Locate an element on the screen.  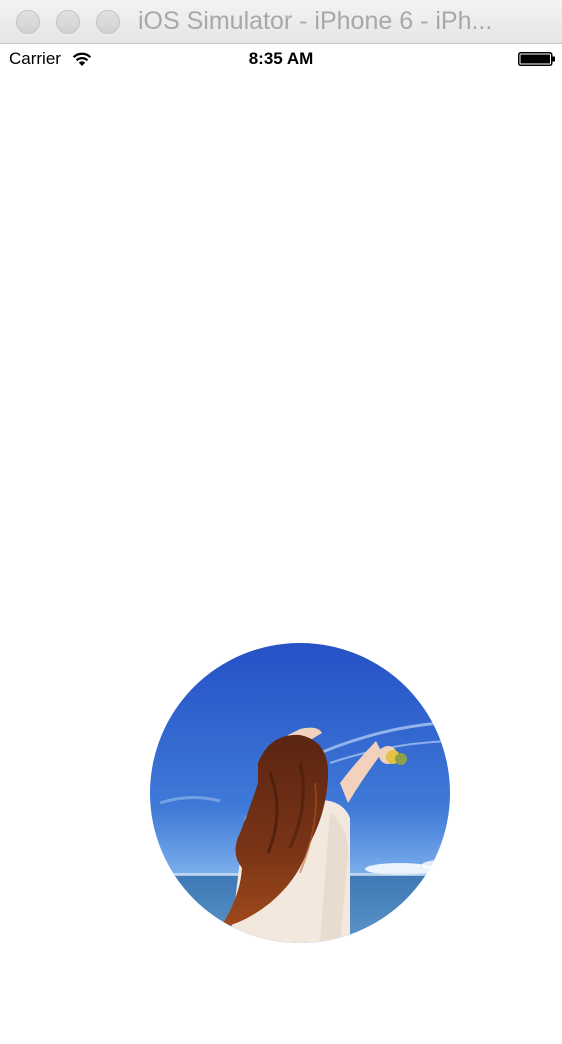
status-time: 8:35 AM is located at coordinates (281, 58).